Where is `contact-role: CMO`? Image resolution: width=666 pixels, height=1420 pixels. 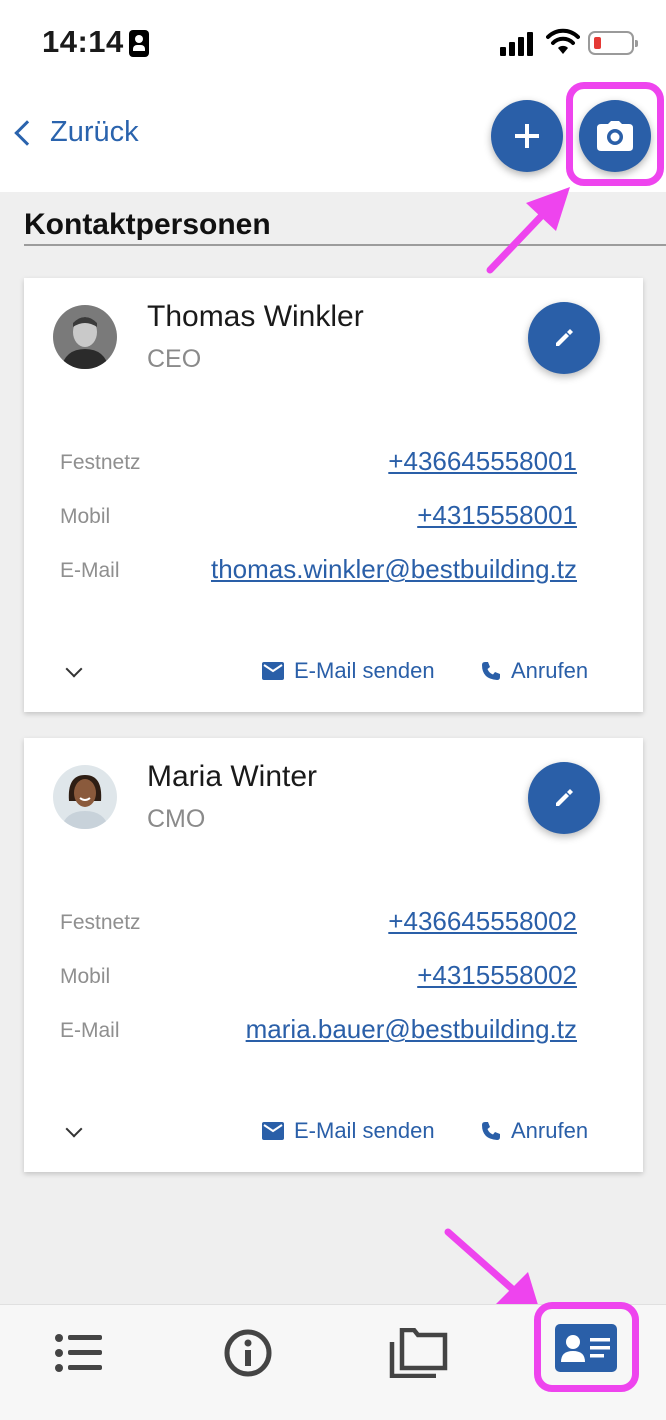
contact-role: CMO is located at coordinates (176, 819).